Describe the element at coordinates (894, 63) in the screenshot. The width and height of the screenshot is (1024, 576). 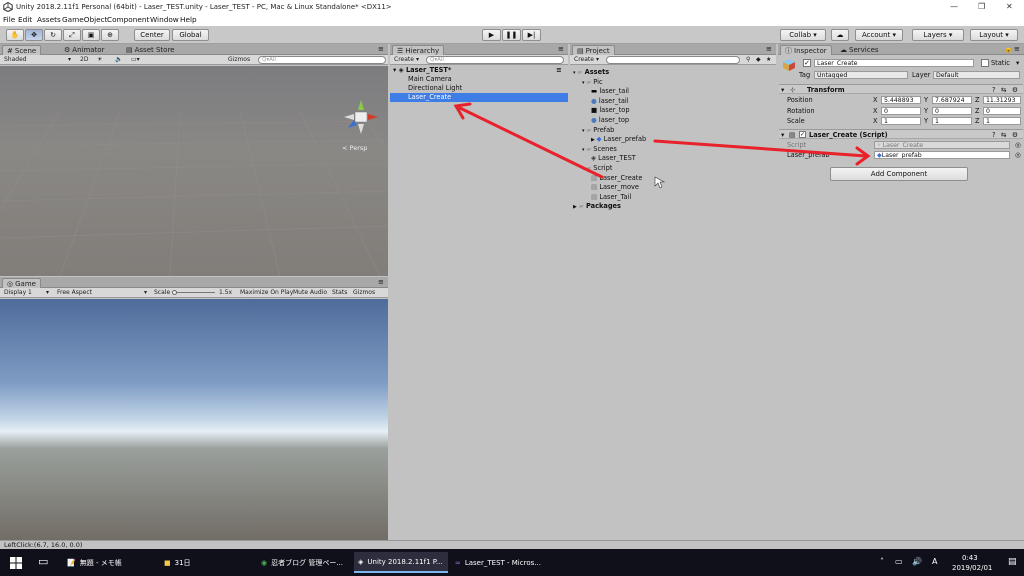
I see `object-name-field: Laser_Create` at that location.